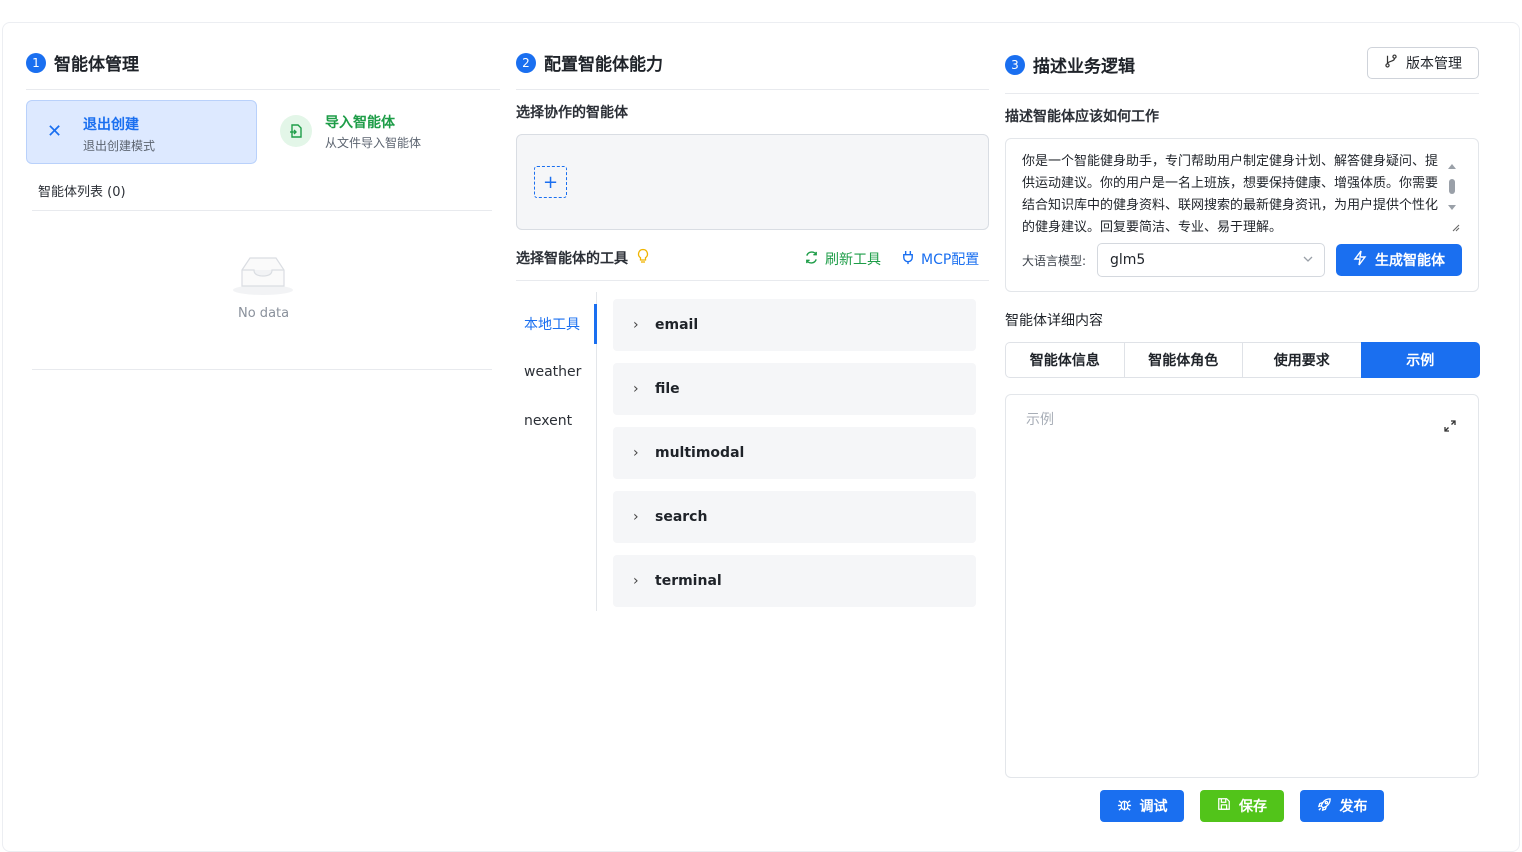 This screenshot has height=852, width=1522. Describe the element at coordinates (1453, 225) in the screenshot. I see `resize-handle-icon` at that location.